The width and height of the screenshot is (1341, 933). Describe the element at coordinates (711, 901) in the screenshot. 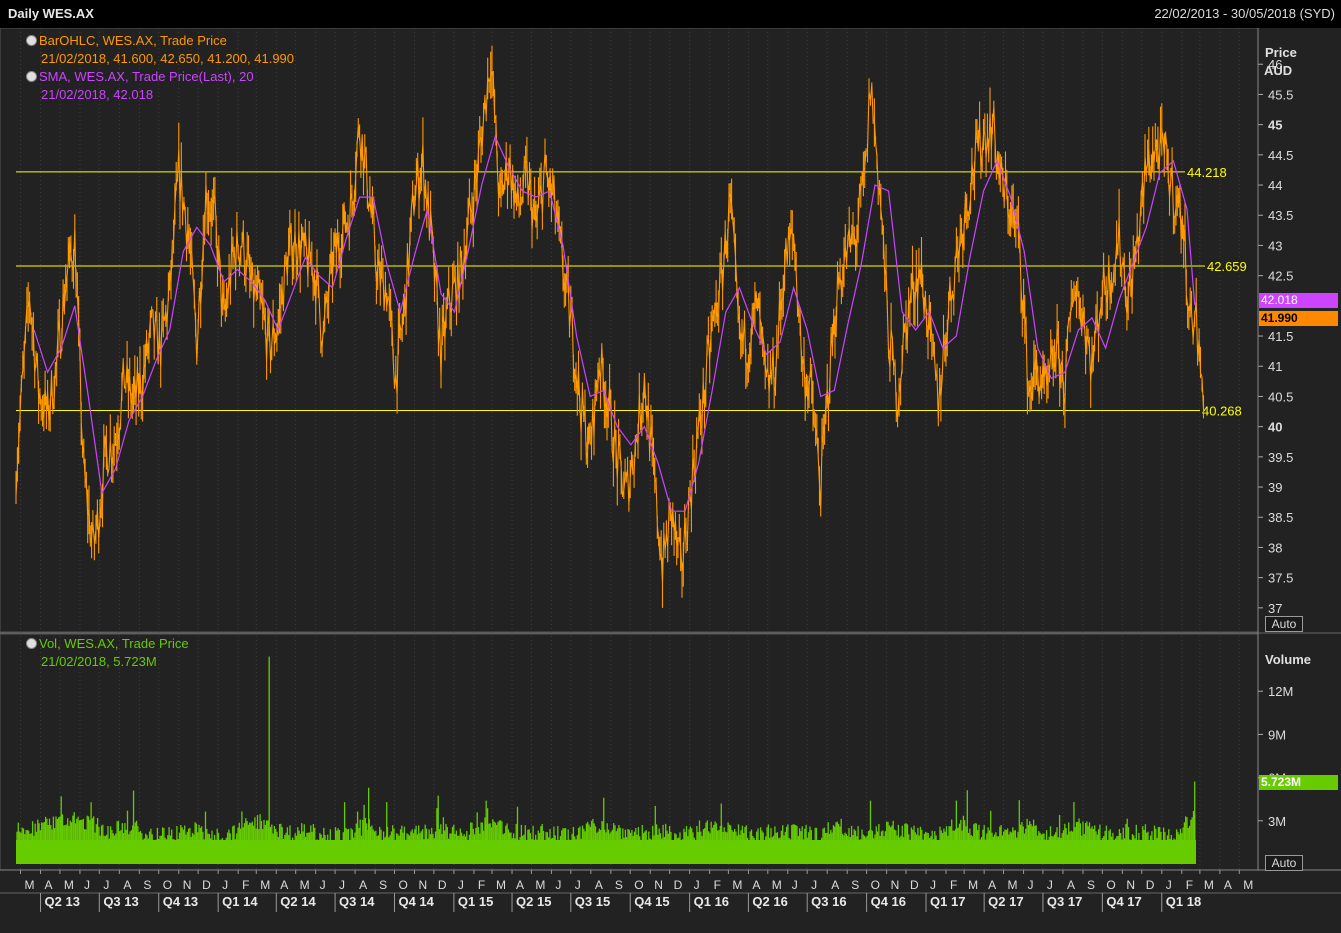

I see `quarter-tick-label: Q1 16` at that location.